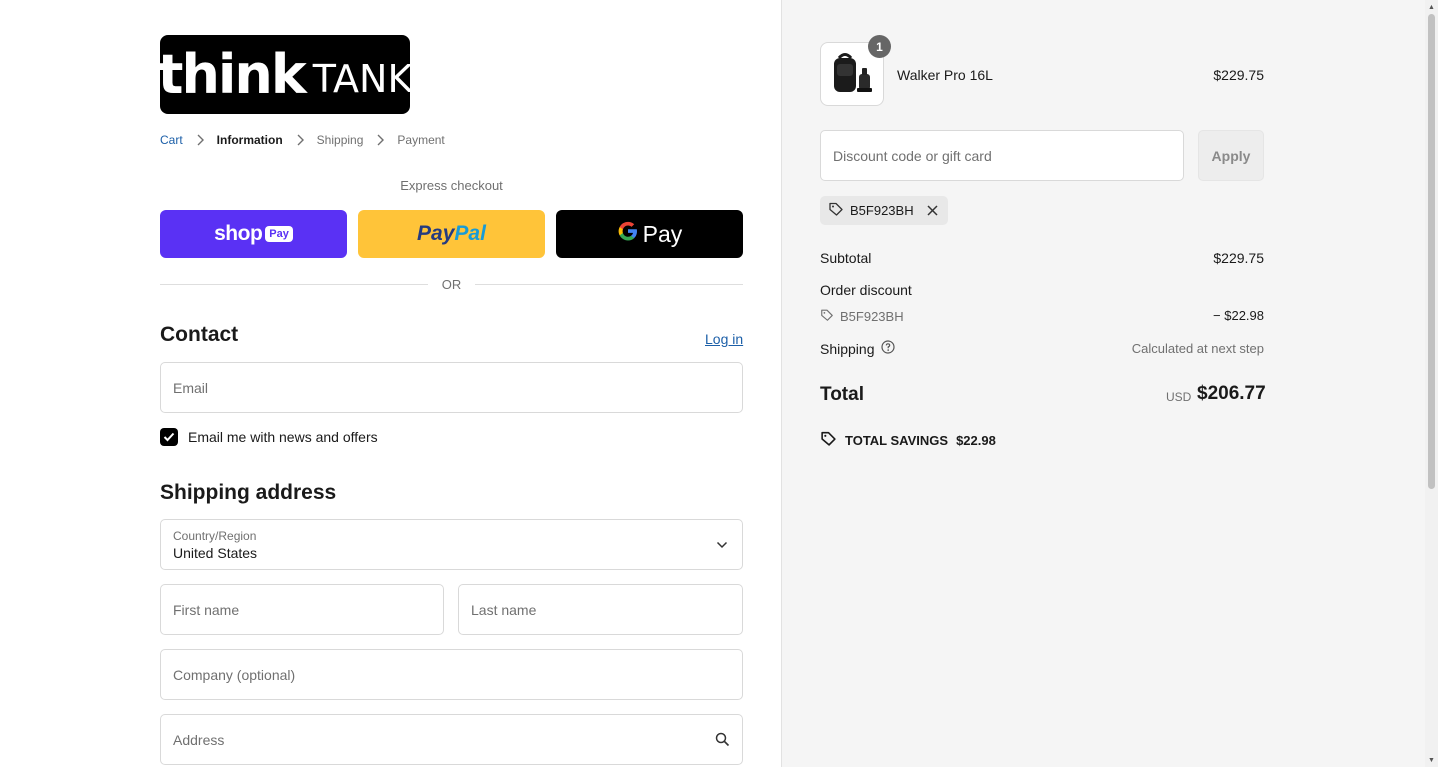 The width and height of the screenshot is (1438, 767). I want to click on country-select: Country/Region United States, so click(451, 544).